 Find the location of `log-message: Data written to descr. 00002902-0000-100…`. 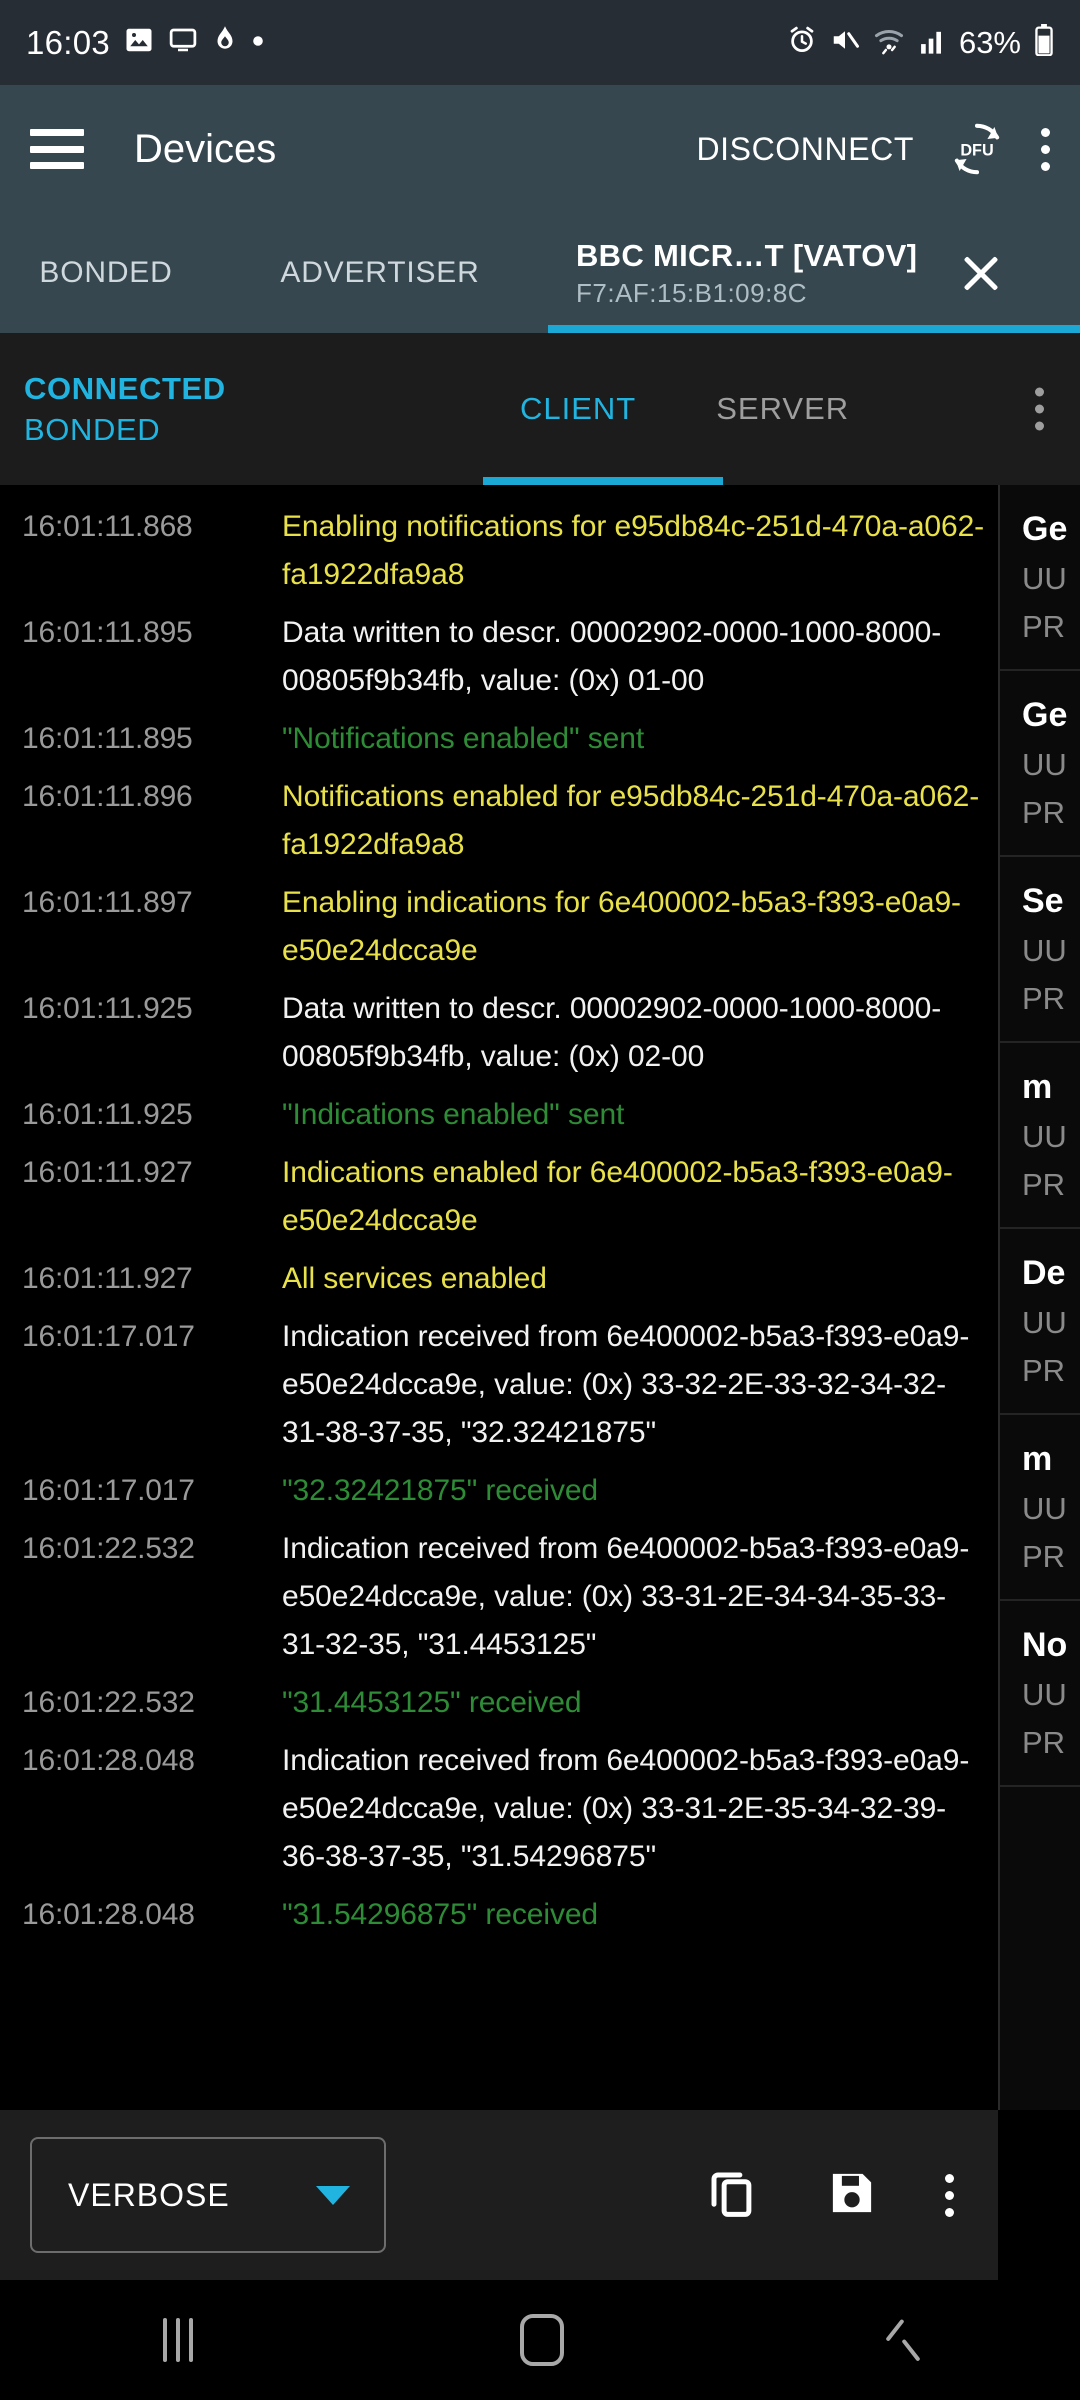

log-message: Data written to descr. 00002902-0000-100… is located at coordinates (612, 656).